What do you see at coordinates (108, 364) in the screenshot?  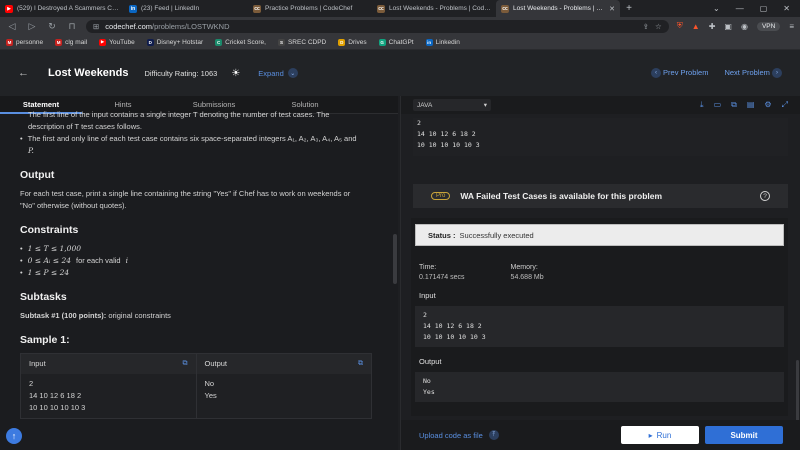 I see `sample-input-header: Input ⧉` at bounding box center [108, 364].